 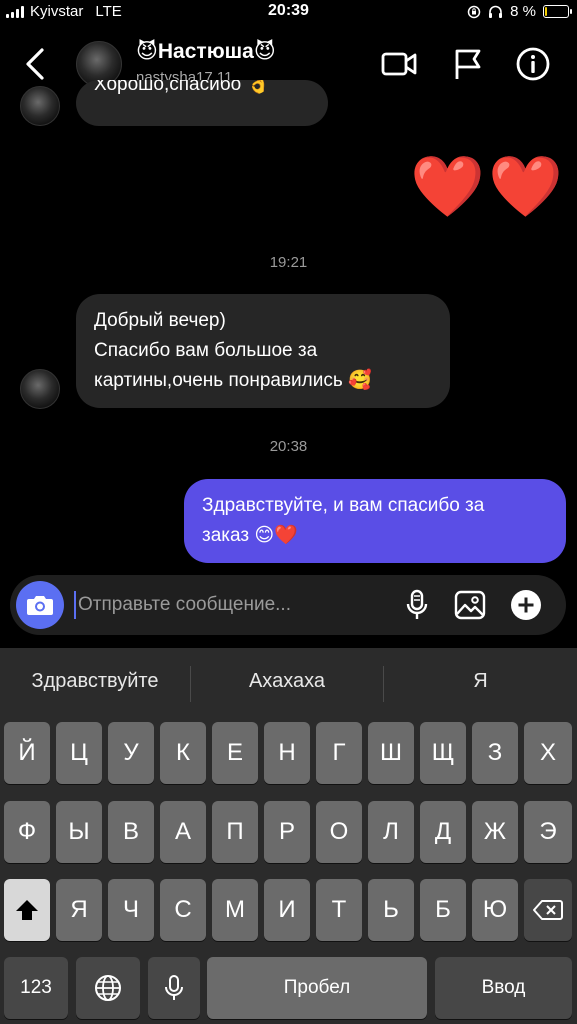 What do you see at coordinates (27, 832) in the screenshot?
I see `key: Ф` at bounding box center [27, 832].